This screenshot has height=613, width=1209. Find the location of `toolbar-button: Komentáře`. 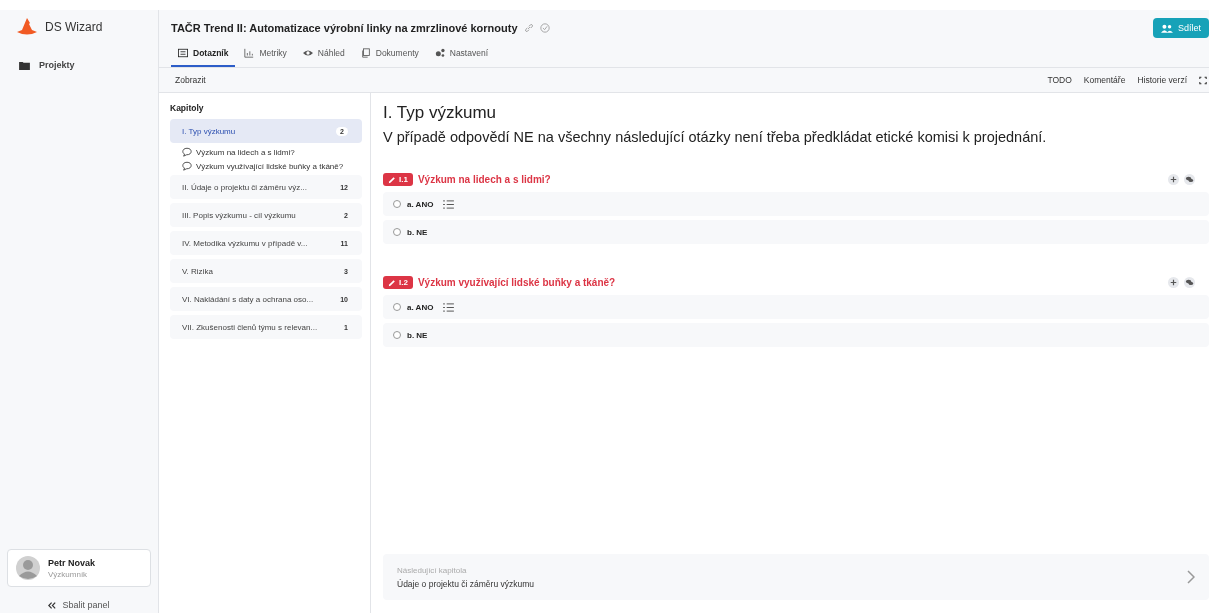

toolbar-button: Komentáře is located at coordinates (1104, 80).